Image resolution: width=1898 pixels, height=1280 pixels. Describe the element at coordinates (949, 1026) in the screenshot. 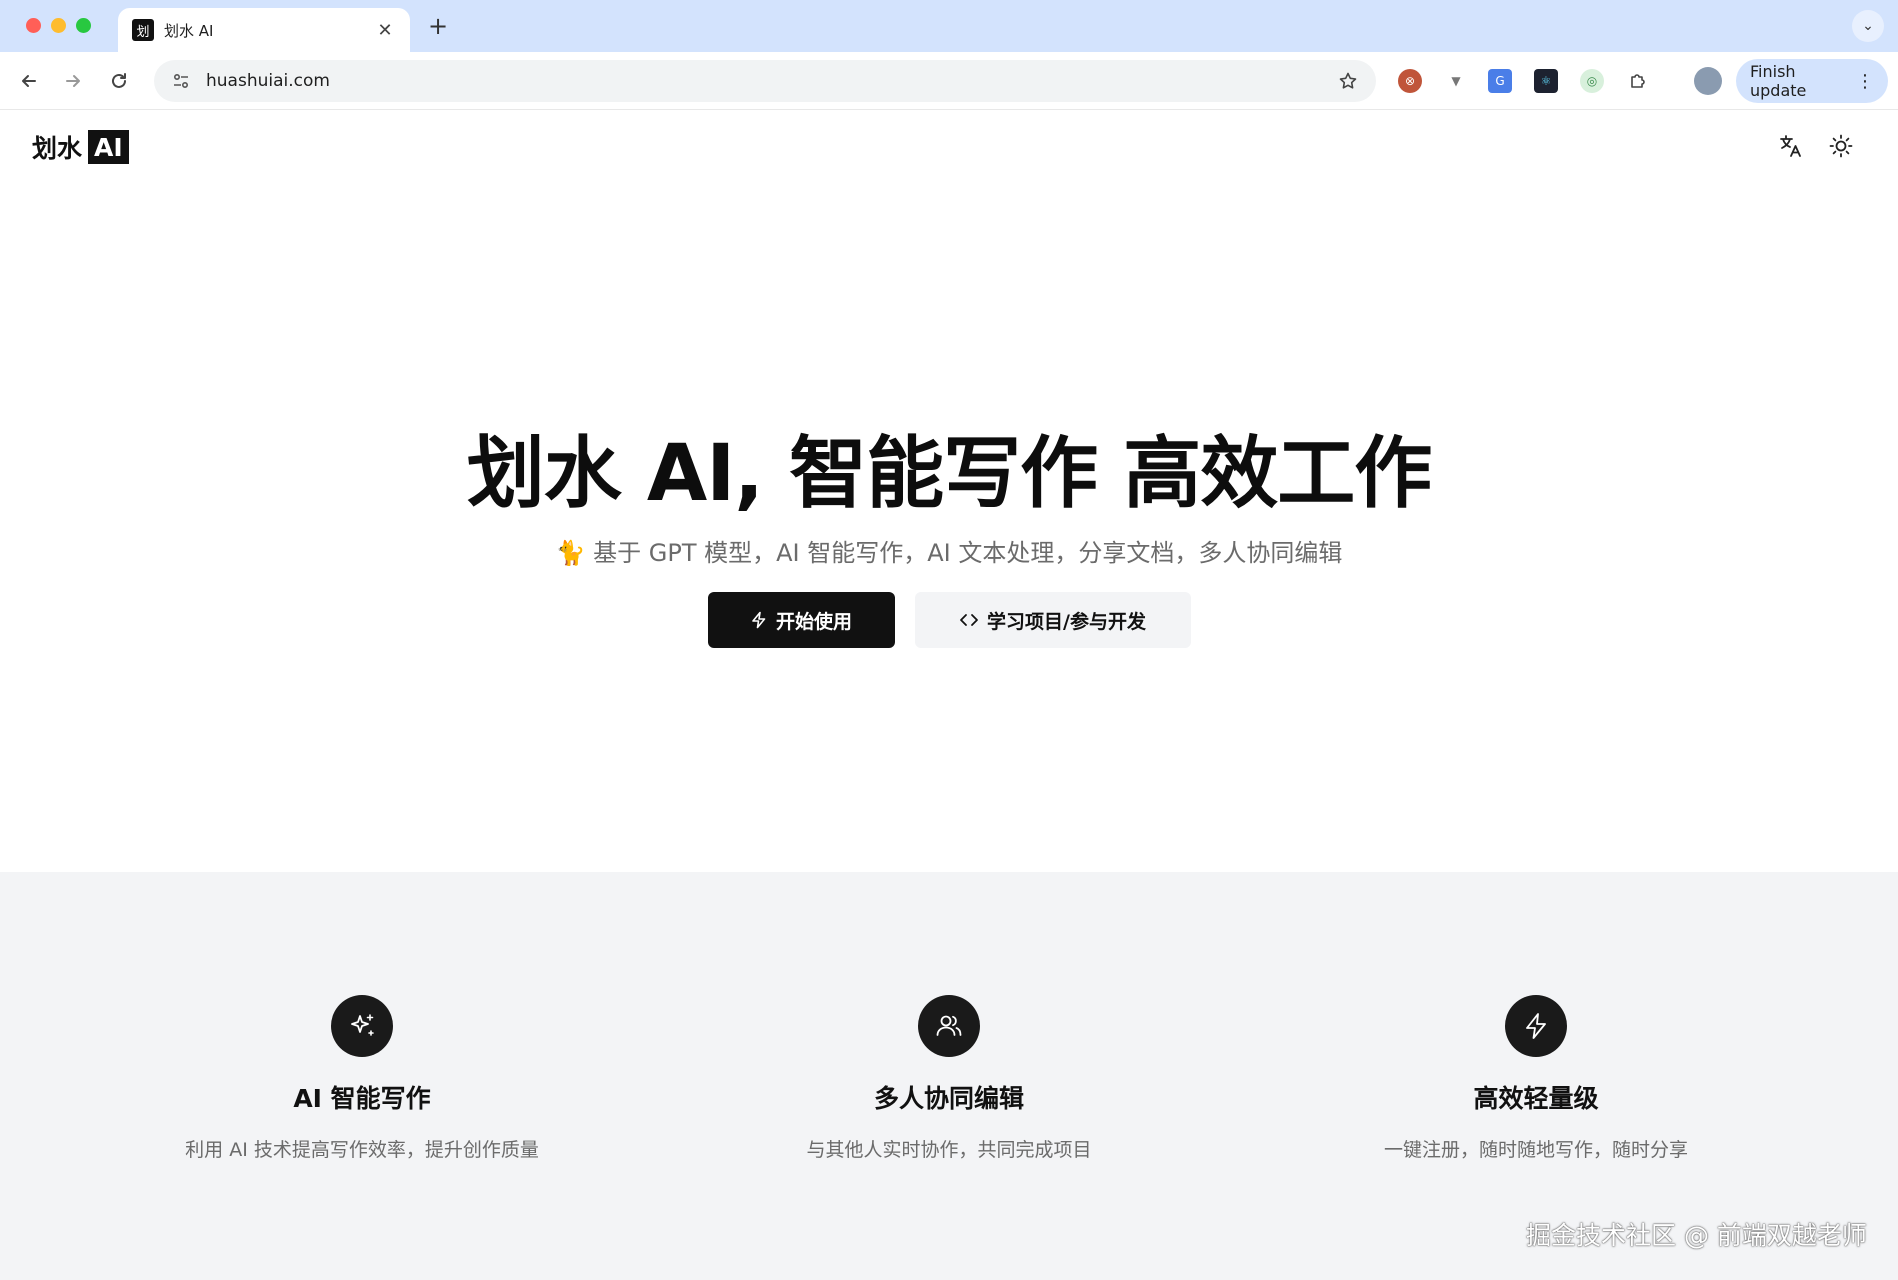

I see `users-icon` at that location.